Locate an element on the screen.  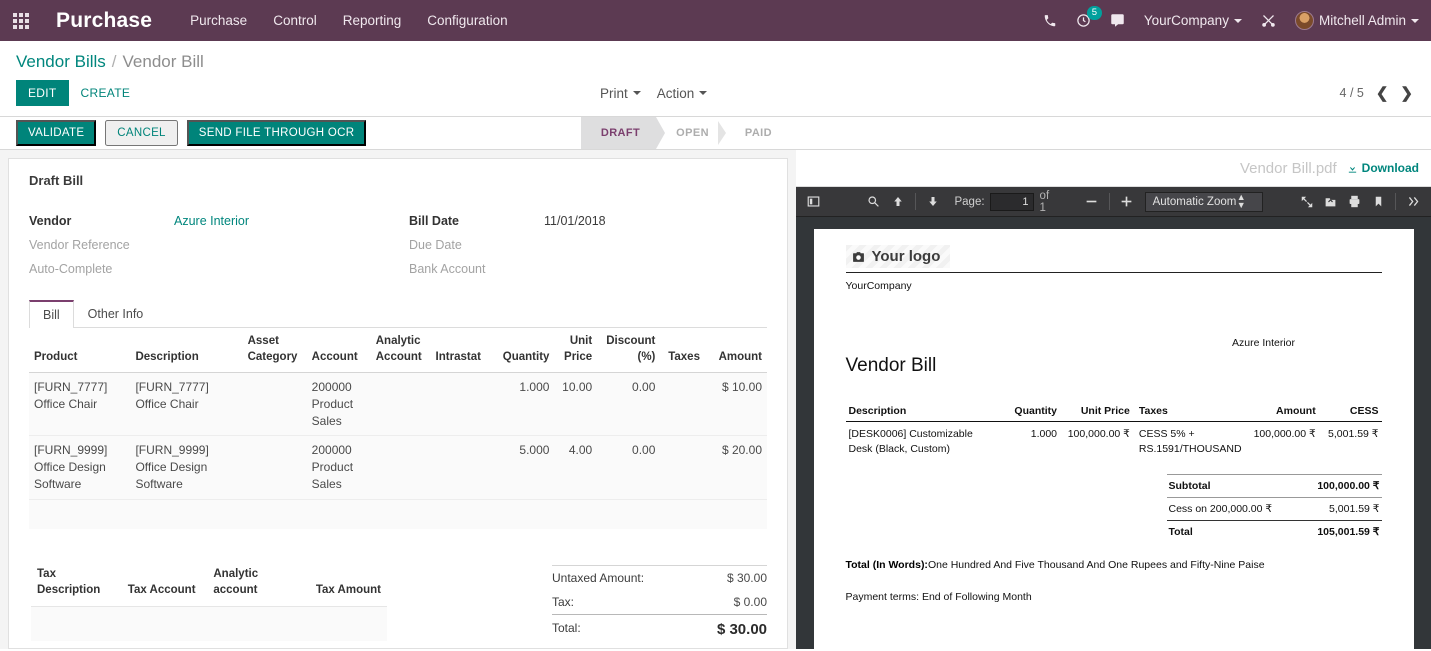
search-icon is located at coordinates (874, 202).